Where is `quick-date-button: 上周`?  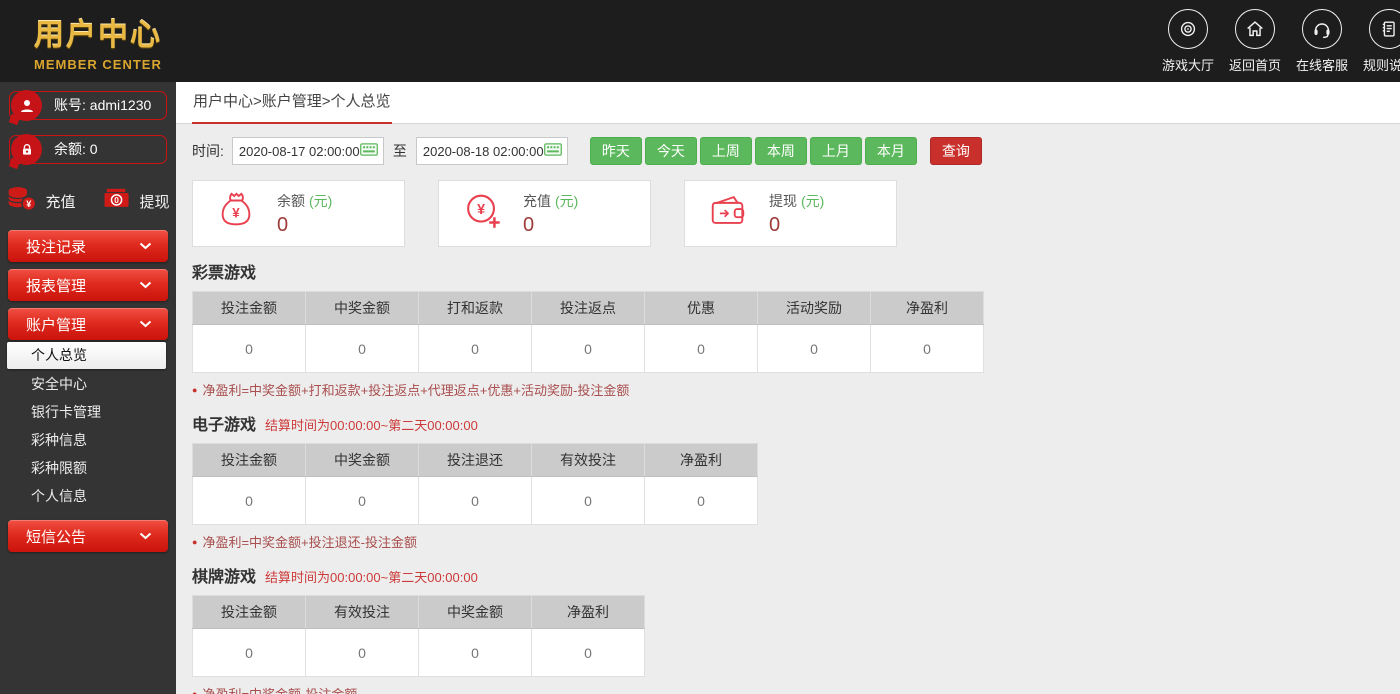
quick-date-button: 上周 is located at coordinates (725, 151).